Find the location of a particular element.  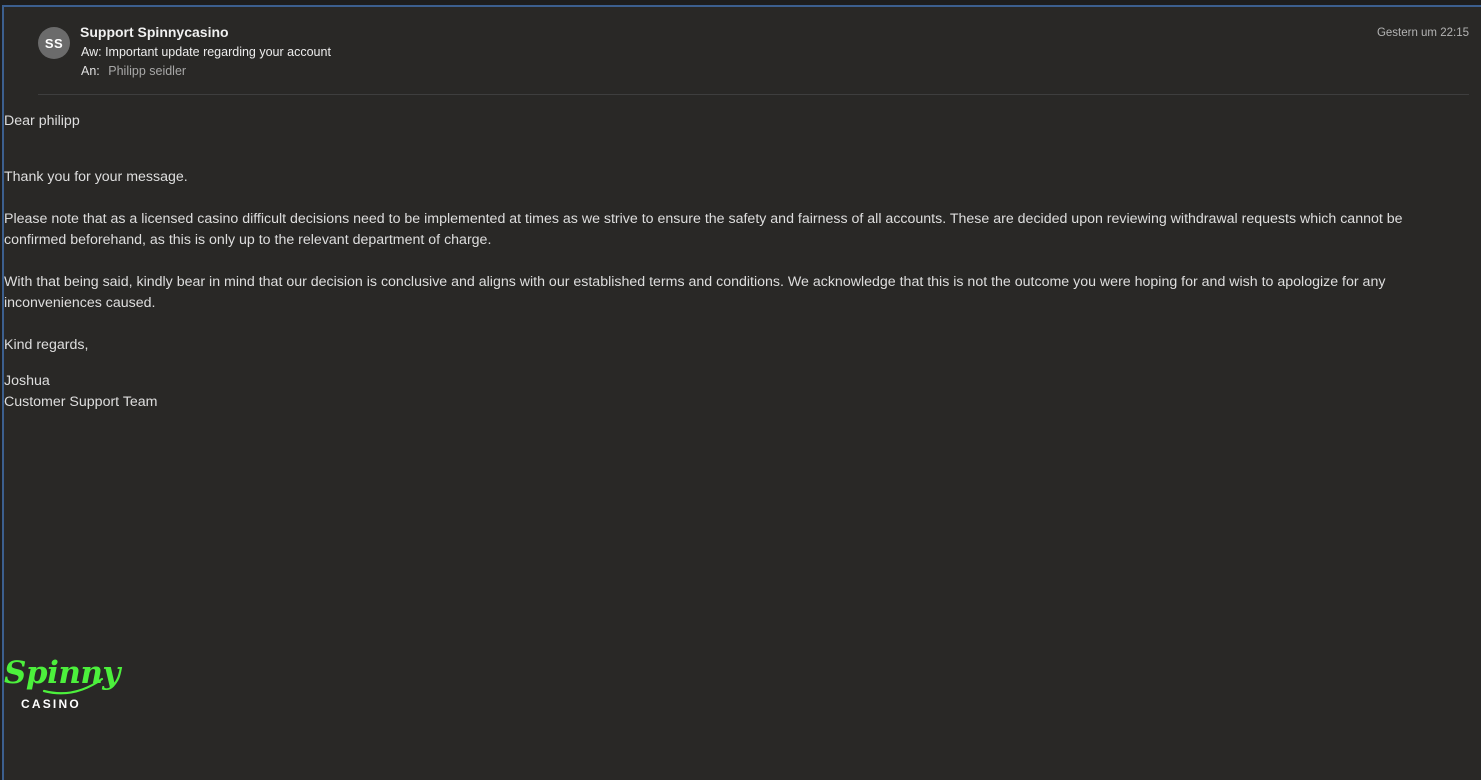

spinny-casino-logo: Spinny CASINO is located at coordinates (62, 685).